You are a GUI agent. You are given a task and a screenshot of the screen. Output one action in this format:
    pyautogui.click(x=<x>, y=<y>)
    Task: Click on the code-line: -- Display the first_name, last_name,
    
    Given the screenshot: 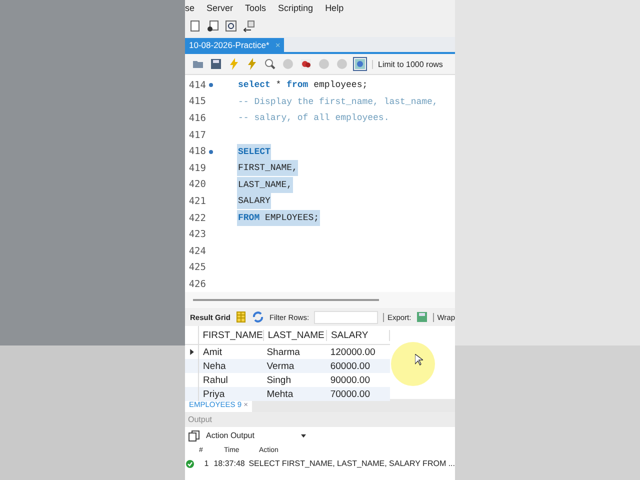 What is the action you would take?
    pyautogui.click(x=338, y=102)
    